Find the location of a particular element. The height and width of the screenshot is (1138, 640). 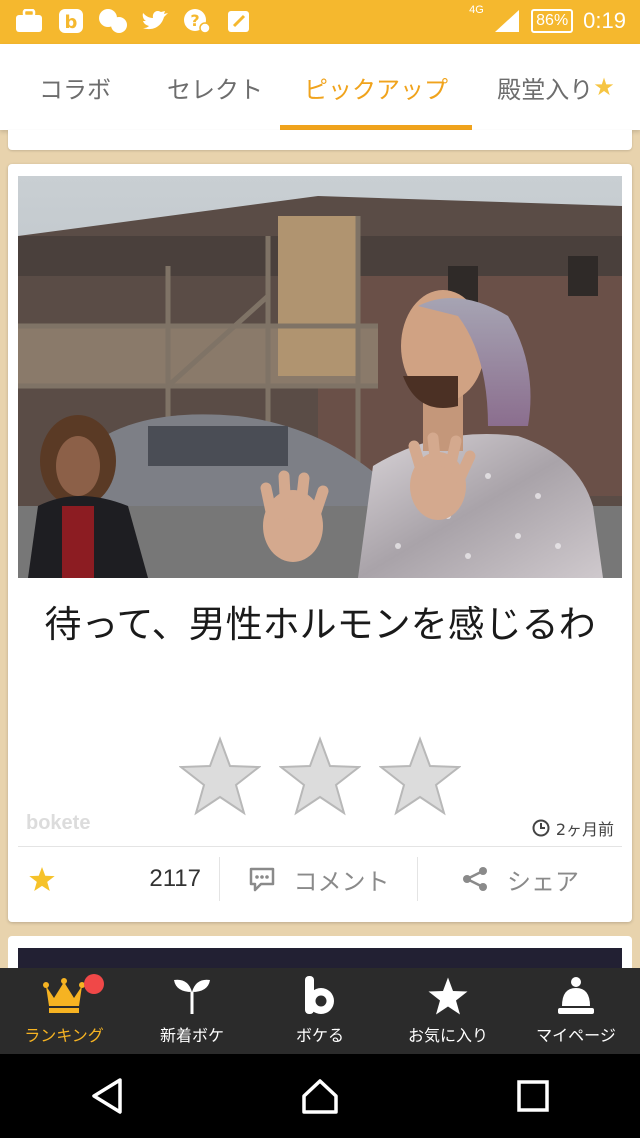

status-bar: b ? 4G 86% 0:19 is located at coordinates (320, 22).